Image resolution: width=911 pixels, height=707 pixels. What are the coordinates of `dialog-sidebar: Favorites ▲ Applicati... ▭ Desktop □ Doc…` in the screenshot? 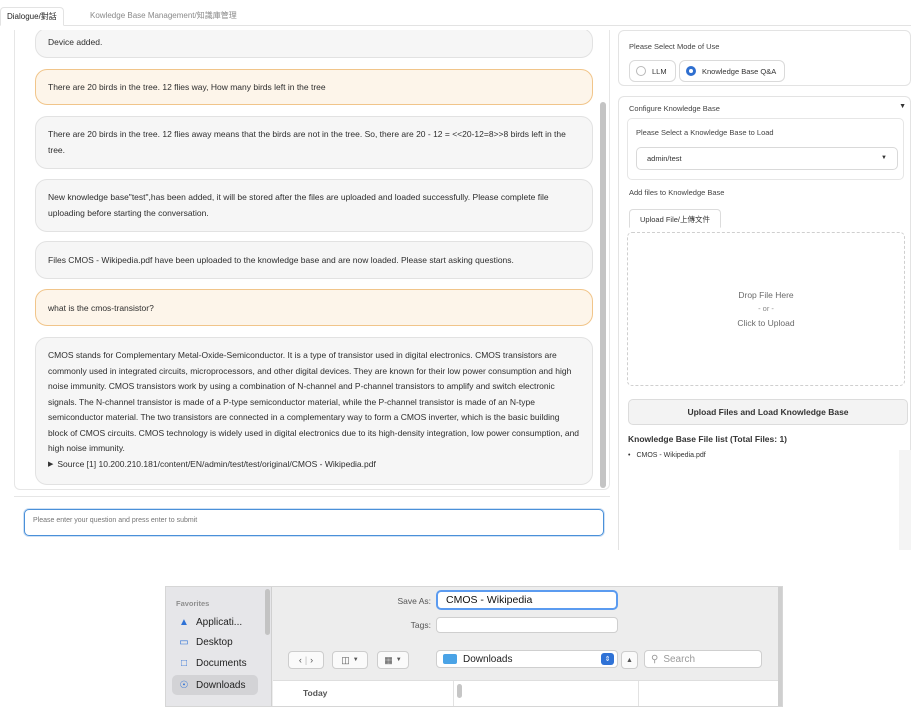 It's located at (219, 646).